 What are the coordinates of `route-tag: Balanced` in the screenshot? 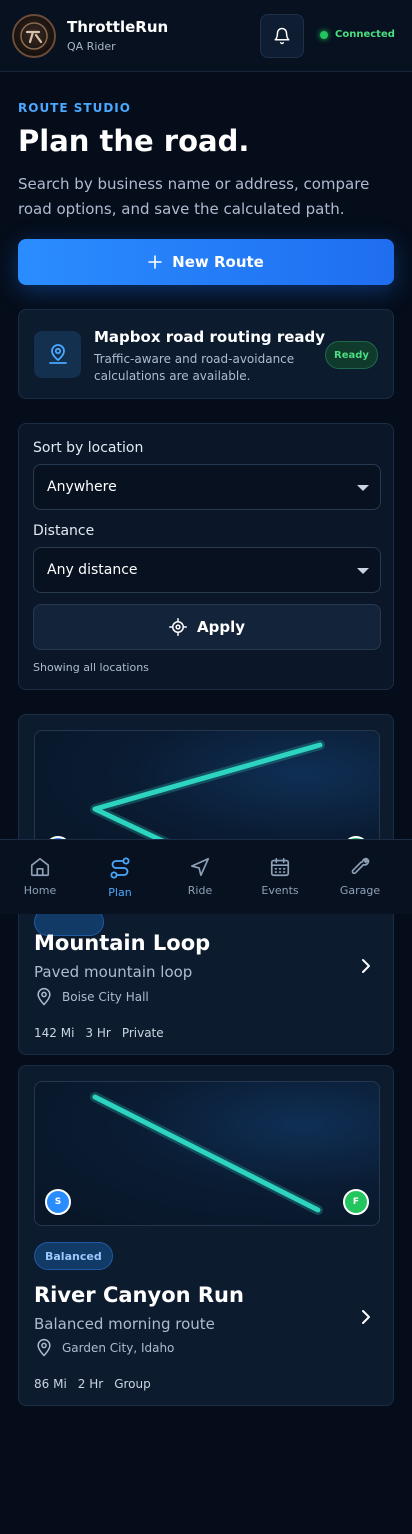 It's located at (73, 1256).